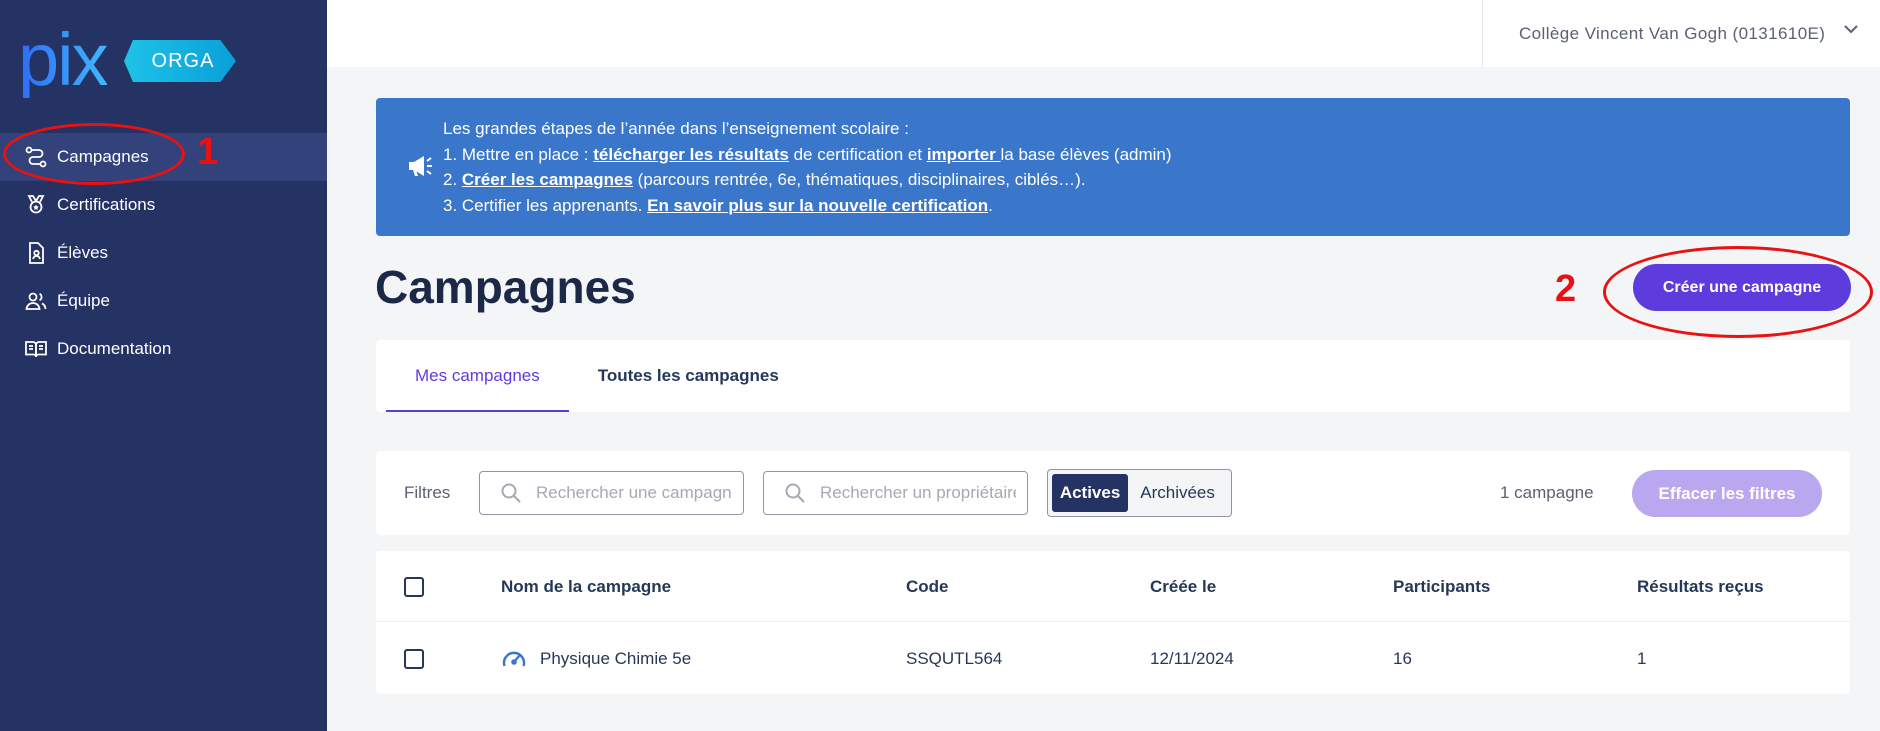  What do you see at coordinates (634, 493) in the screenshot?
I see `campaign-search-input` at bounding box center [634, 493].